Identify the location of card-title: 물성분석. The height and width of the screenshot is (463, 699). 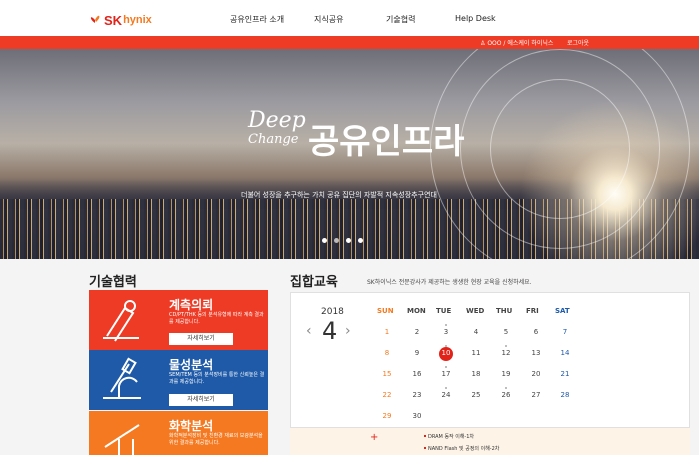
(191, 365).